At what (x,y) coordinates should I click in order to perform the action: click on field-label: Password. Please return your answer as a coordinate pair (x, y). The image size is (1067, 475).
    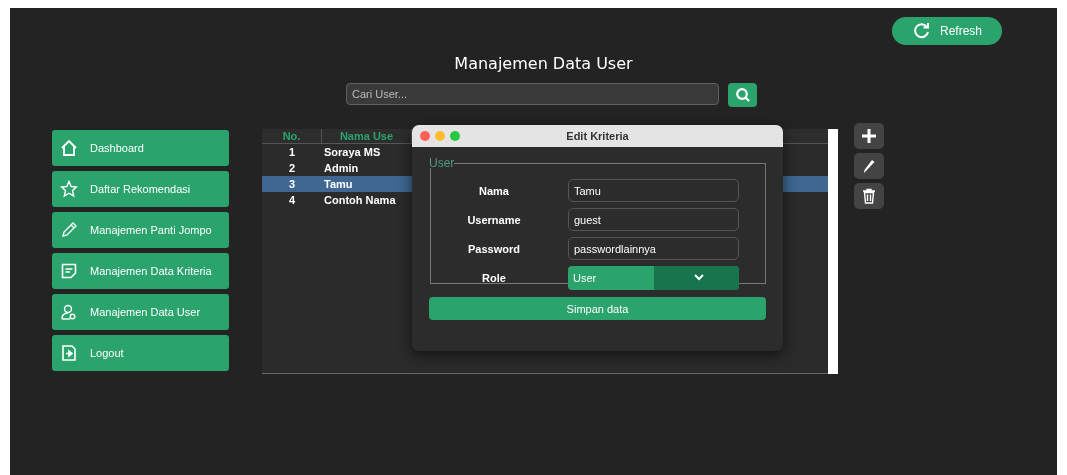
    Looking at the image, I should click on (494, 248).